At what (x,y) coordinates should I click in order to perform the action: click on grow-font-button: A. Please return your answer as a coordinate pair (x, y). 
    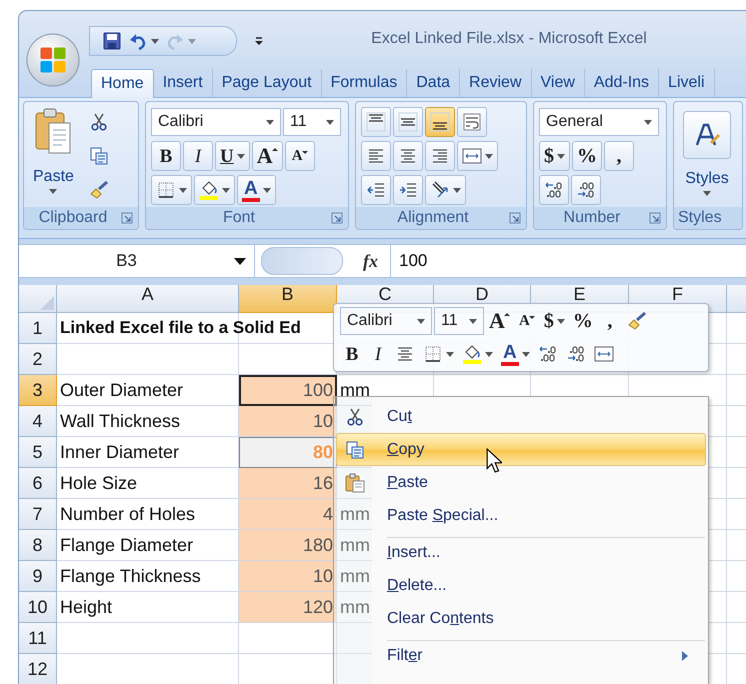
    Looking at the image, I should click on (267, 156).